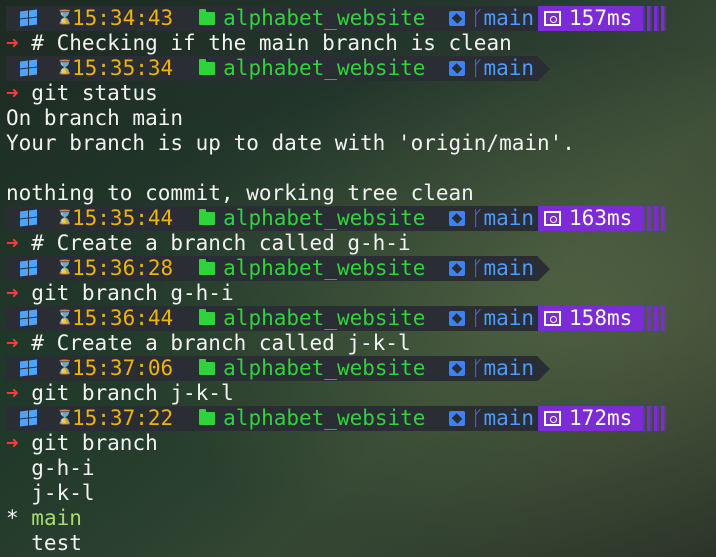 This screenshot has width=716, height=557. I want to click on prompt-info-segment: ⌛ 15:37:22 alphabet_website ᚴ main, so click(272, 418).